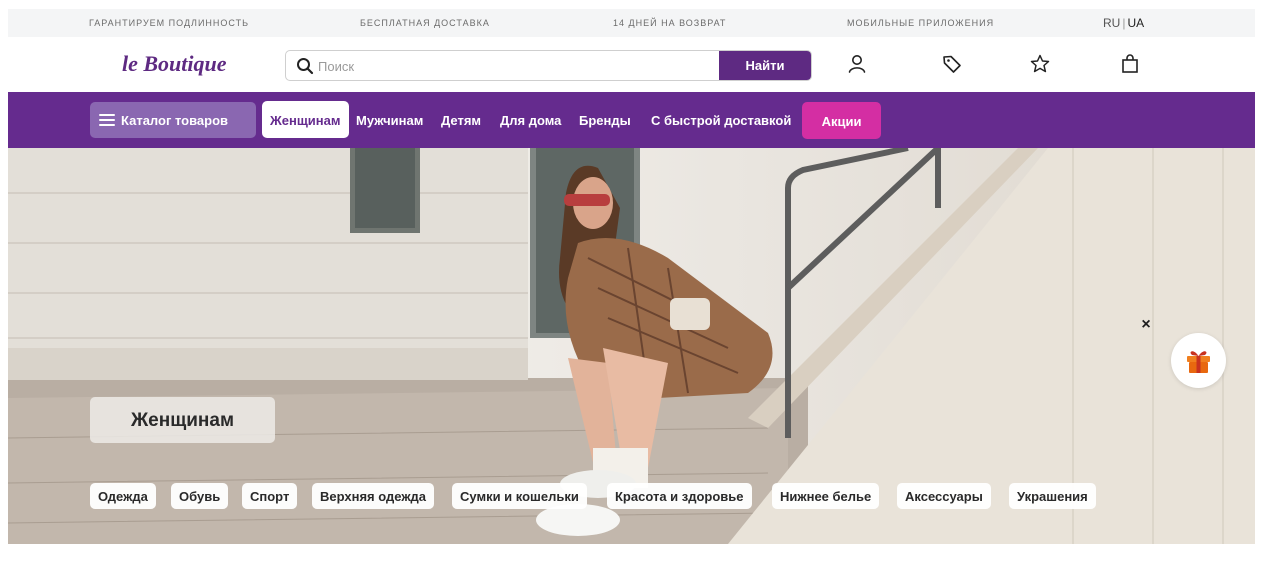  Describe the element at coordinates (605, 120) in the screenshot. I see `nav-item-brands: Бренды` at that location.